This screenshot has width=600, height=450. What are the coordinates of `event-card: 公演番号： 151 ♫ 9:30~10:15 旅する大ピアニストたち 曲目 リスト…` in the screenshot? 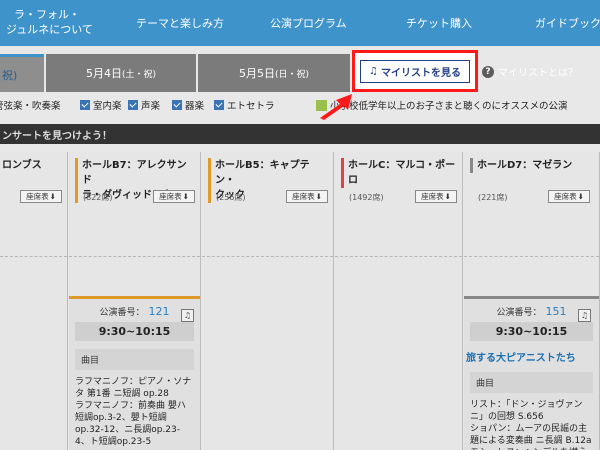 It's located at (531, 373).